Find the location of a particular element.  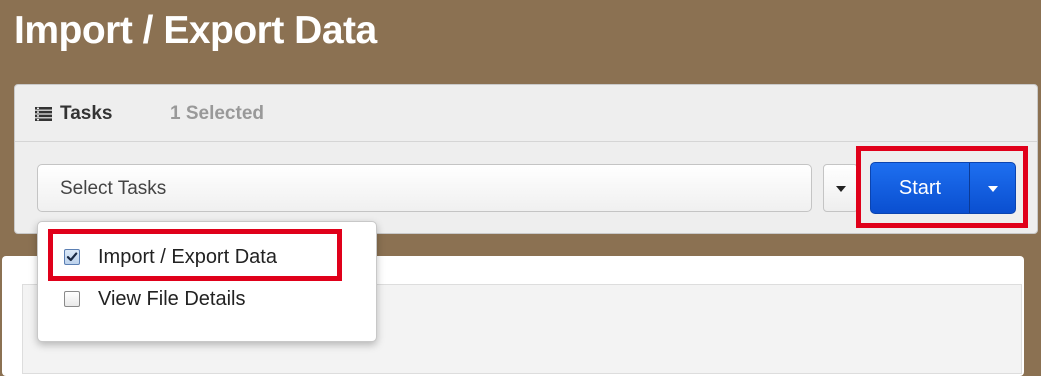

start-button-group: Start is located at coordinates (943, 188).